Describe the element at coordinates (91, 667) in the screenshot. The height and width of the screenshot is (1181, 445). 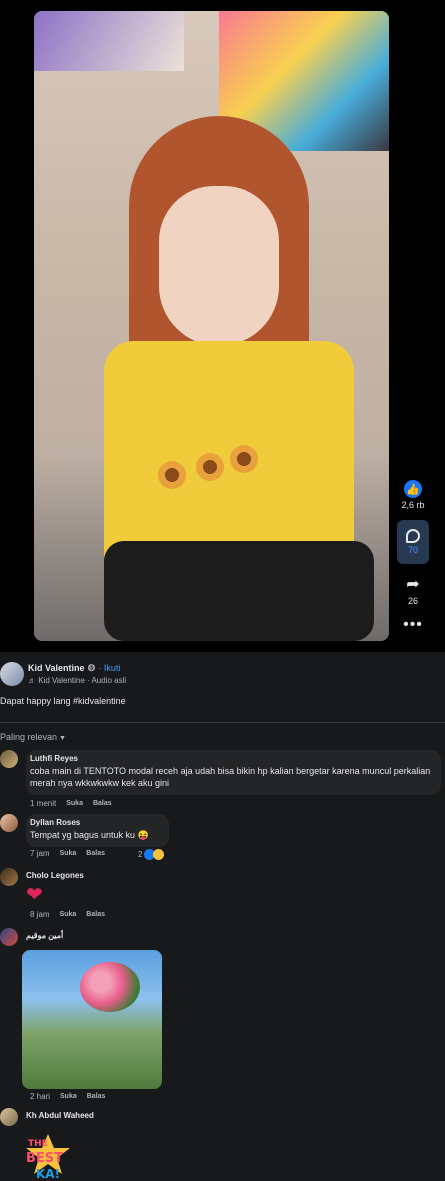
I see `globe-icon: ◍` at that location.